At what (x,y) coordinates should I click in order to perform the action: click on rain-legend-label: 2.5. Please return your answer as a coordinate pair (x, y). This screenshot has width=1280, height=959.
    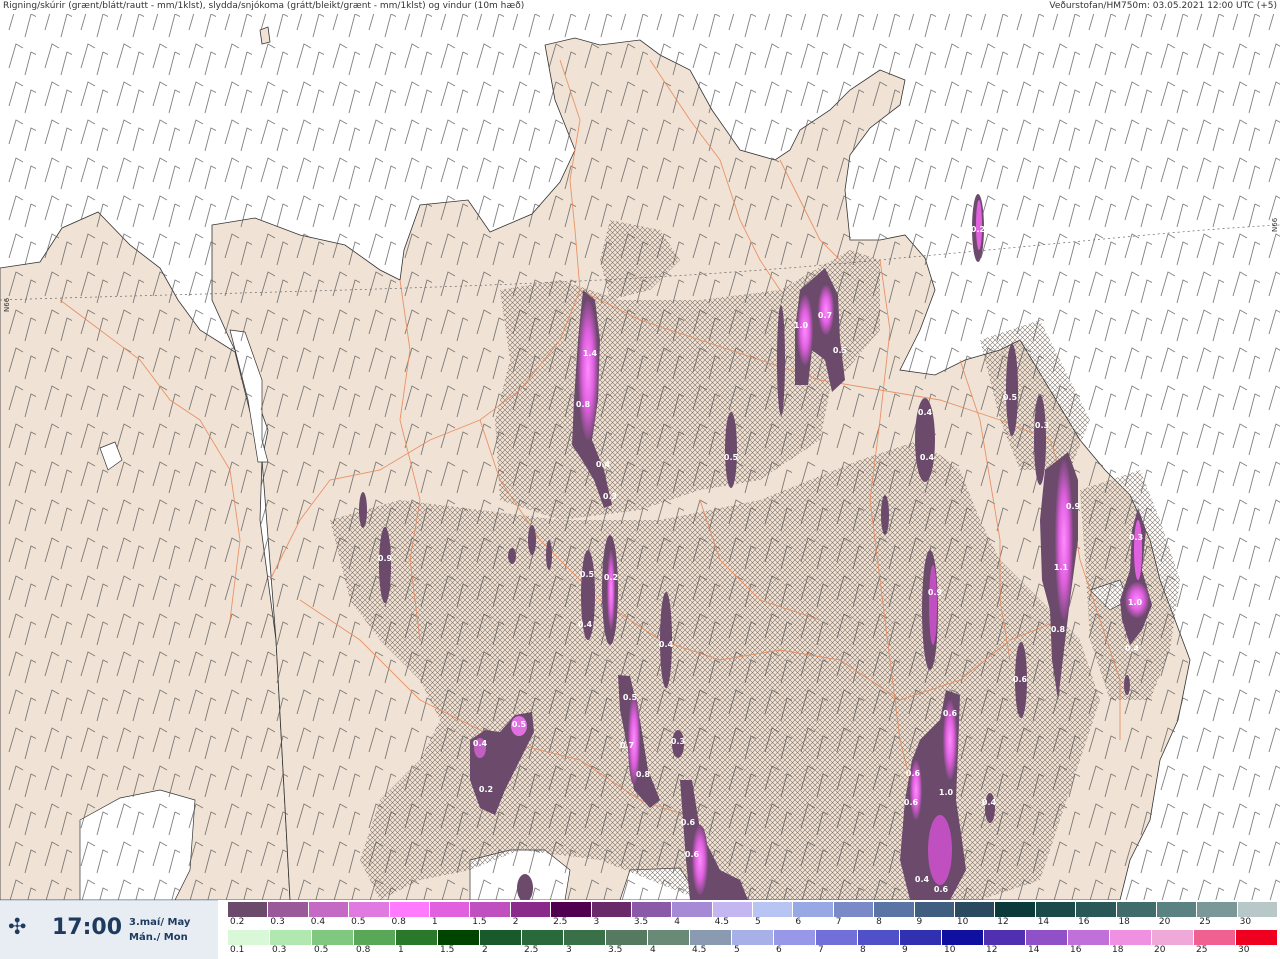
    Looking at the image, I should click on (531, 950).